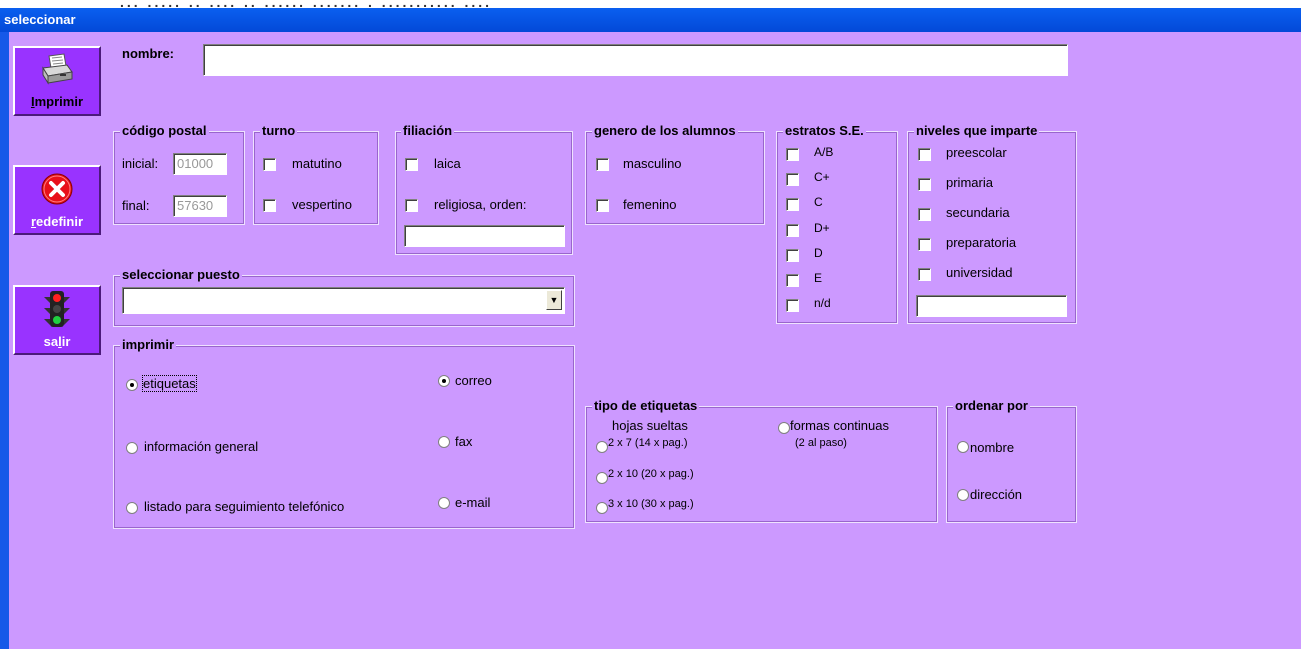  I want to click on filiacion-laica-checkbox, so click(411, 164).